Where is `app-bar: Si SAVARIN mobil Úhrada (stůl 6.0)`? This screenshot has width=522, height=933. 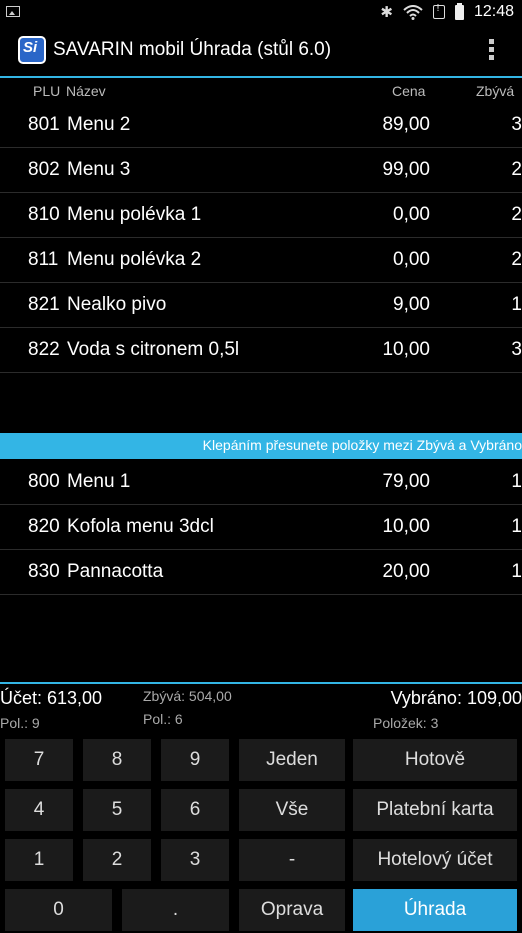
app-bar: Si SAVARIN mobil Úhrada (stůl 6.0) is located at coordinates (261, 51).